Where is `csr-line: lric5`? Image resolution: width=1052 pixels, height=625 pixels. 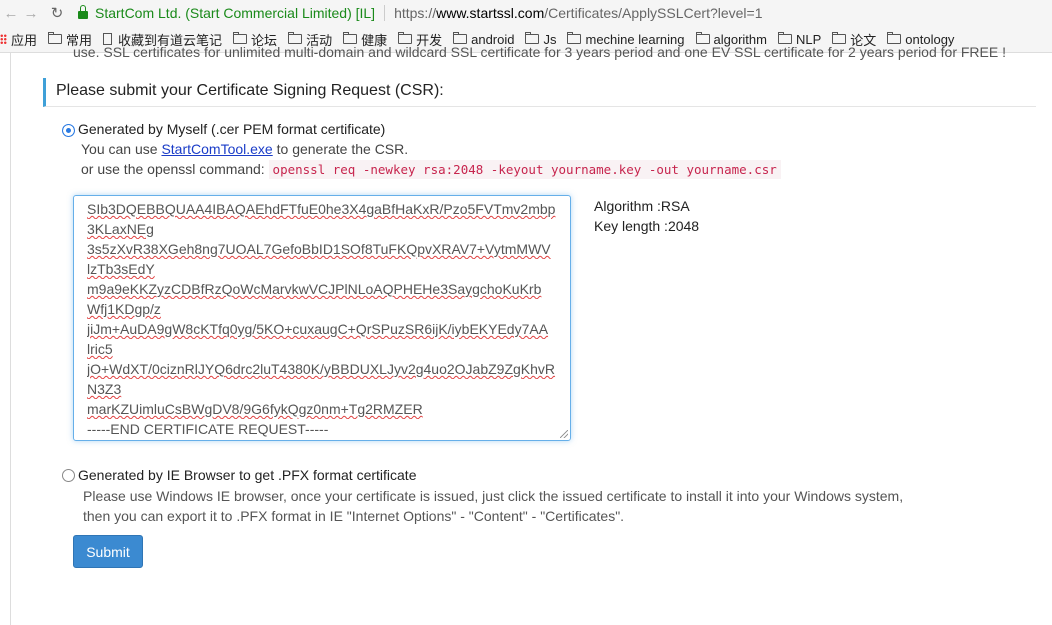
csr-line: lric5 is located at coordinates (100, 349).